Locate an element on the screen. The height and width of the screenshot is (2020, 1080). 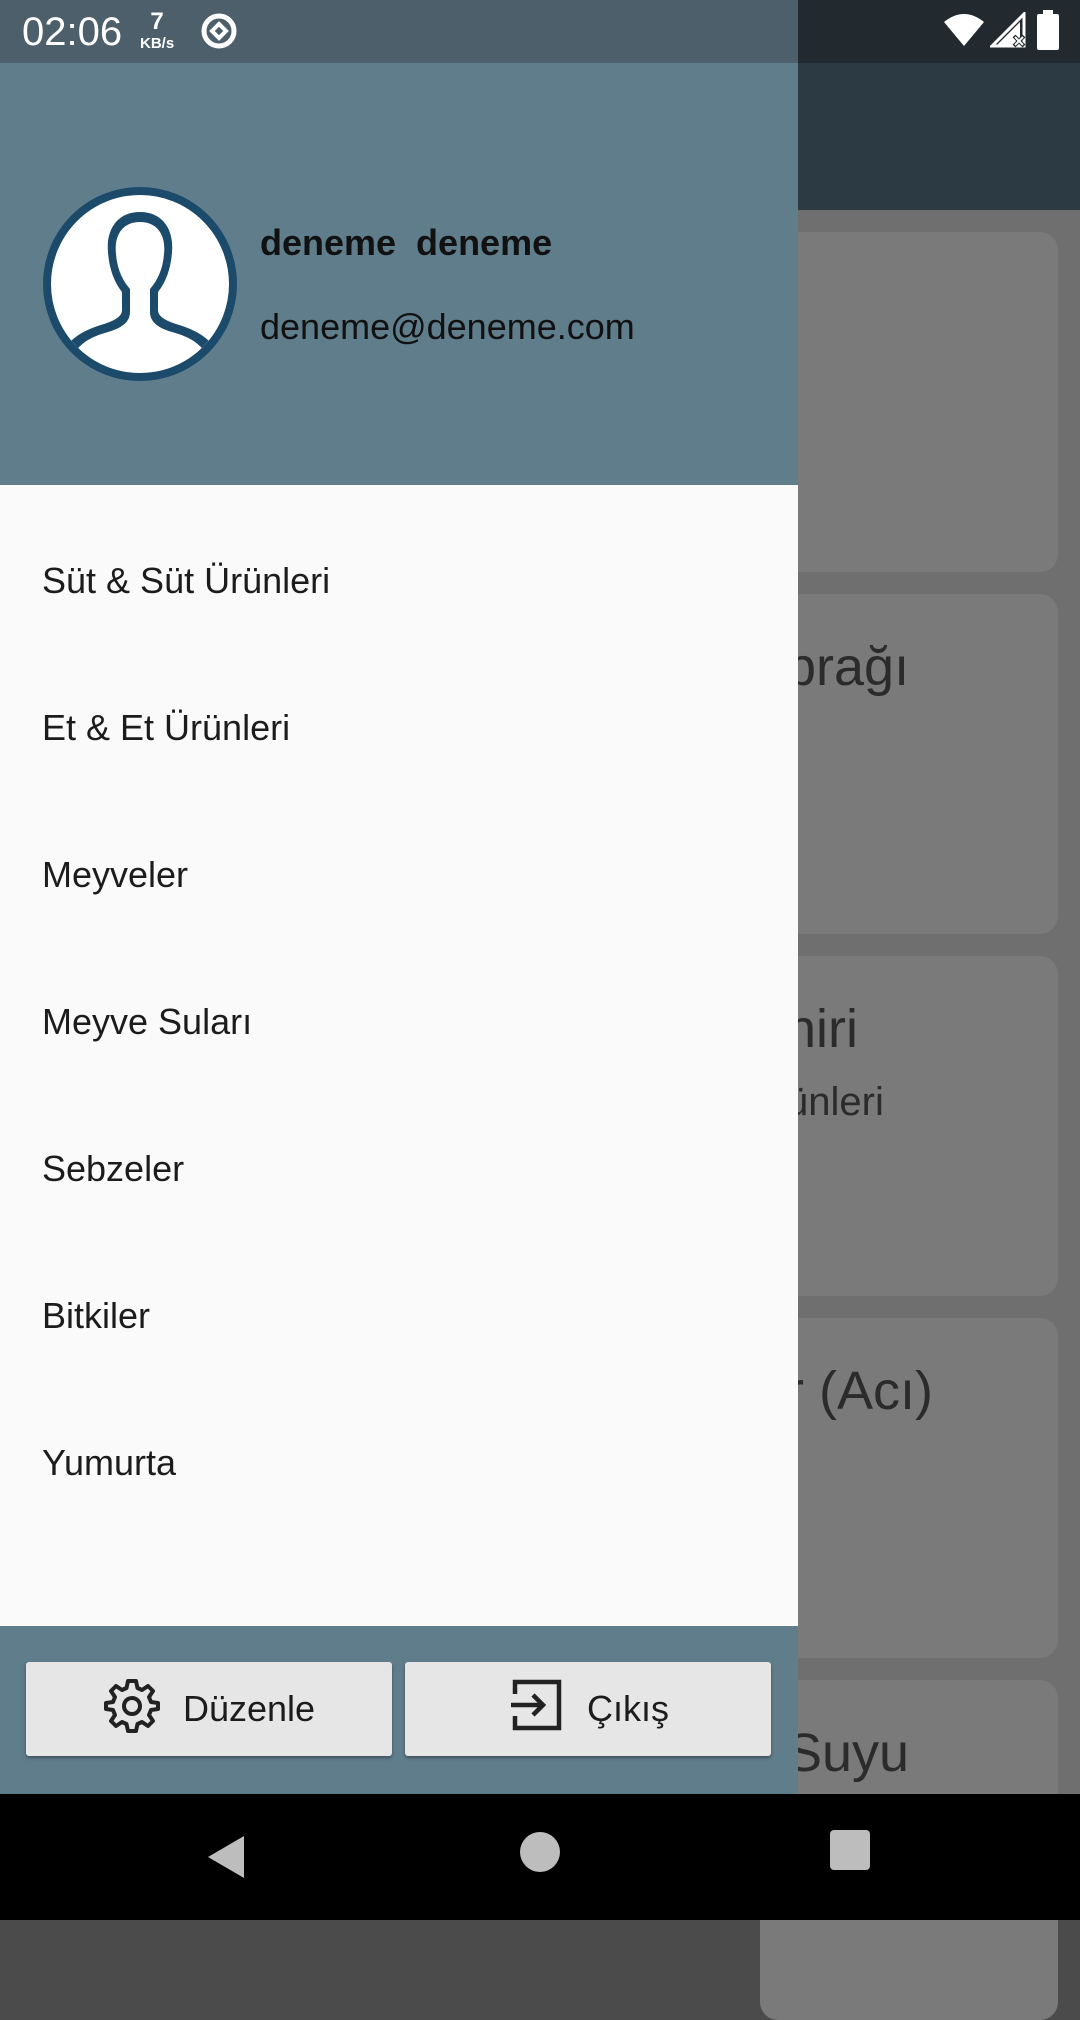
background-card-title: prağı is located at coordinates (848, 667).